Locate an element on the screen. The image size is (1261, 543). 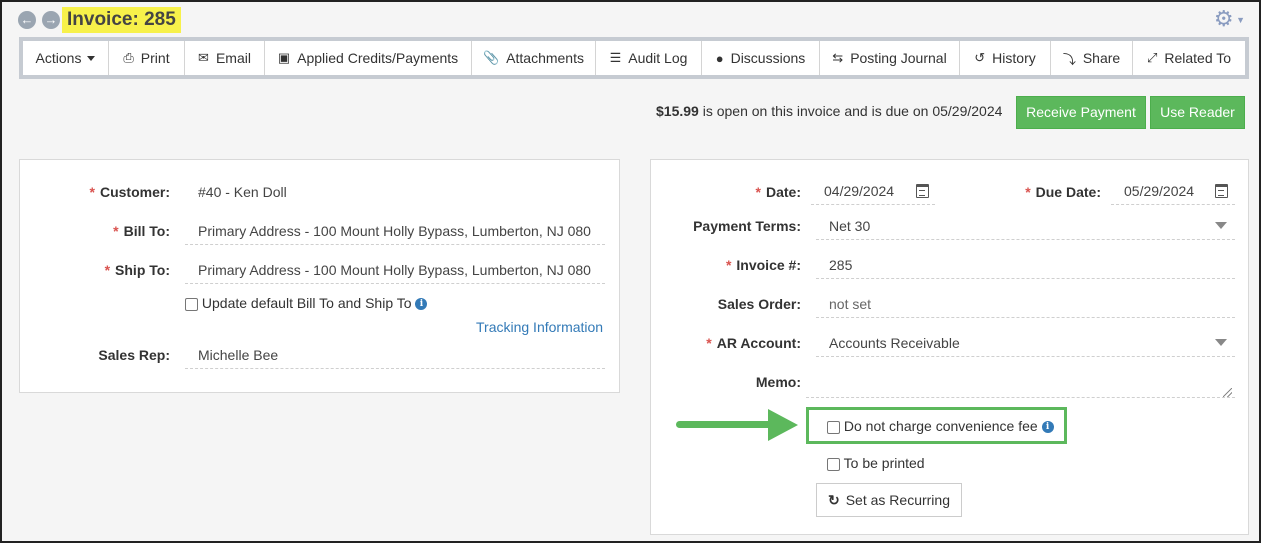
audit-log-button: ☰ Audit Log is located at coordinates (649, 58).